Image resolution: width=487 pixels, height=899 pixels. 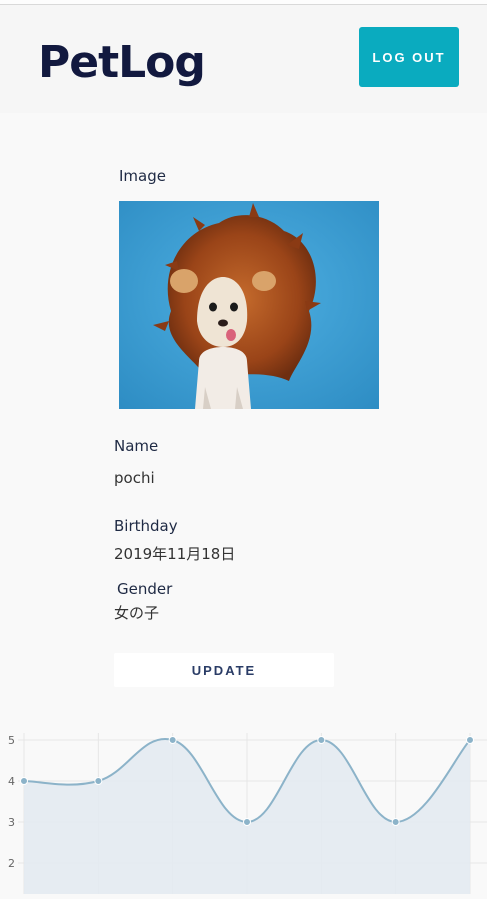 I want to click on chart-y-tick-label: 2, so click(x=11, y=863).